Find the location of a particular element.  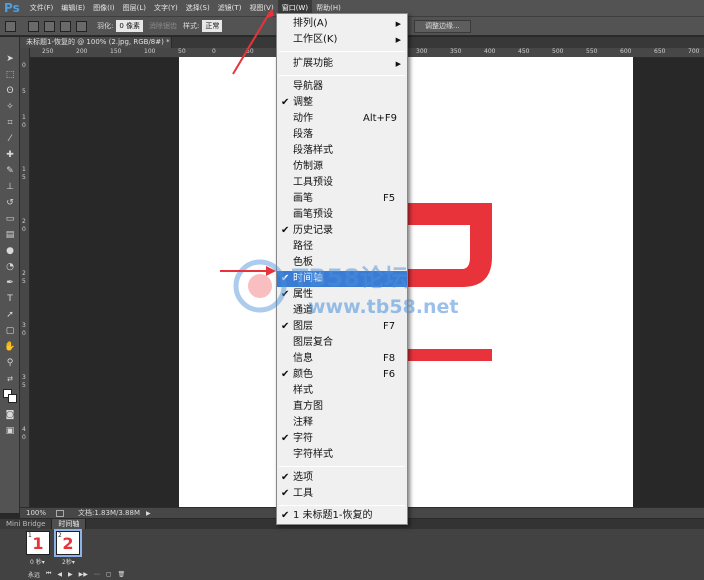

gradient-tool-icon: ▤ is located at coordinates (10, 235).